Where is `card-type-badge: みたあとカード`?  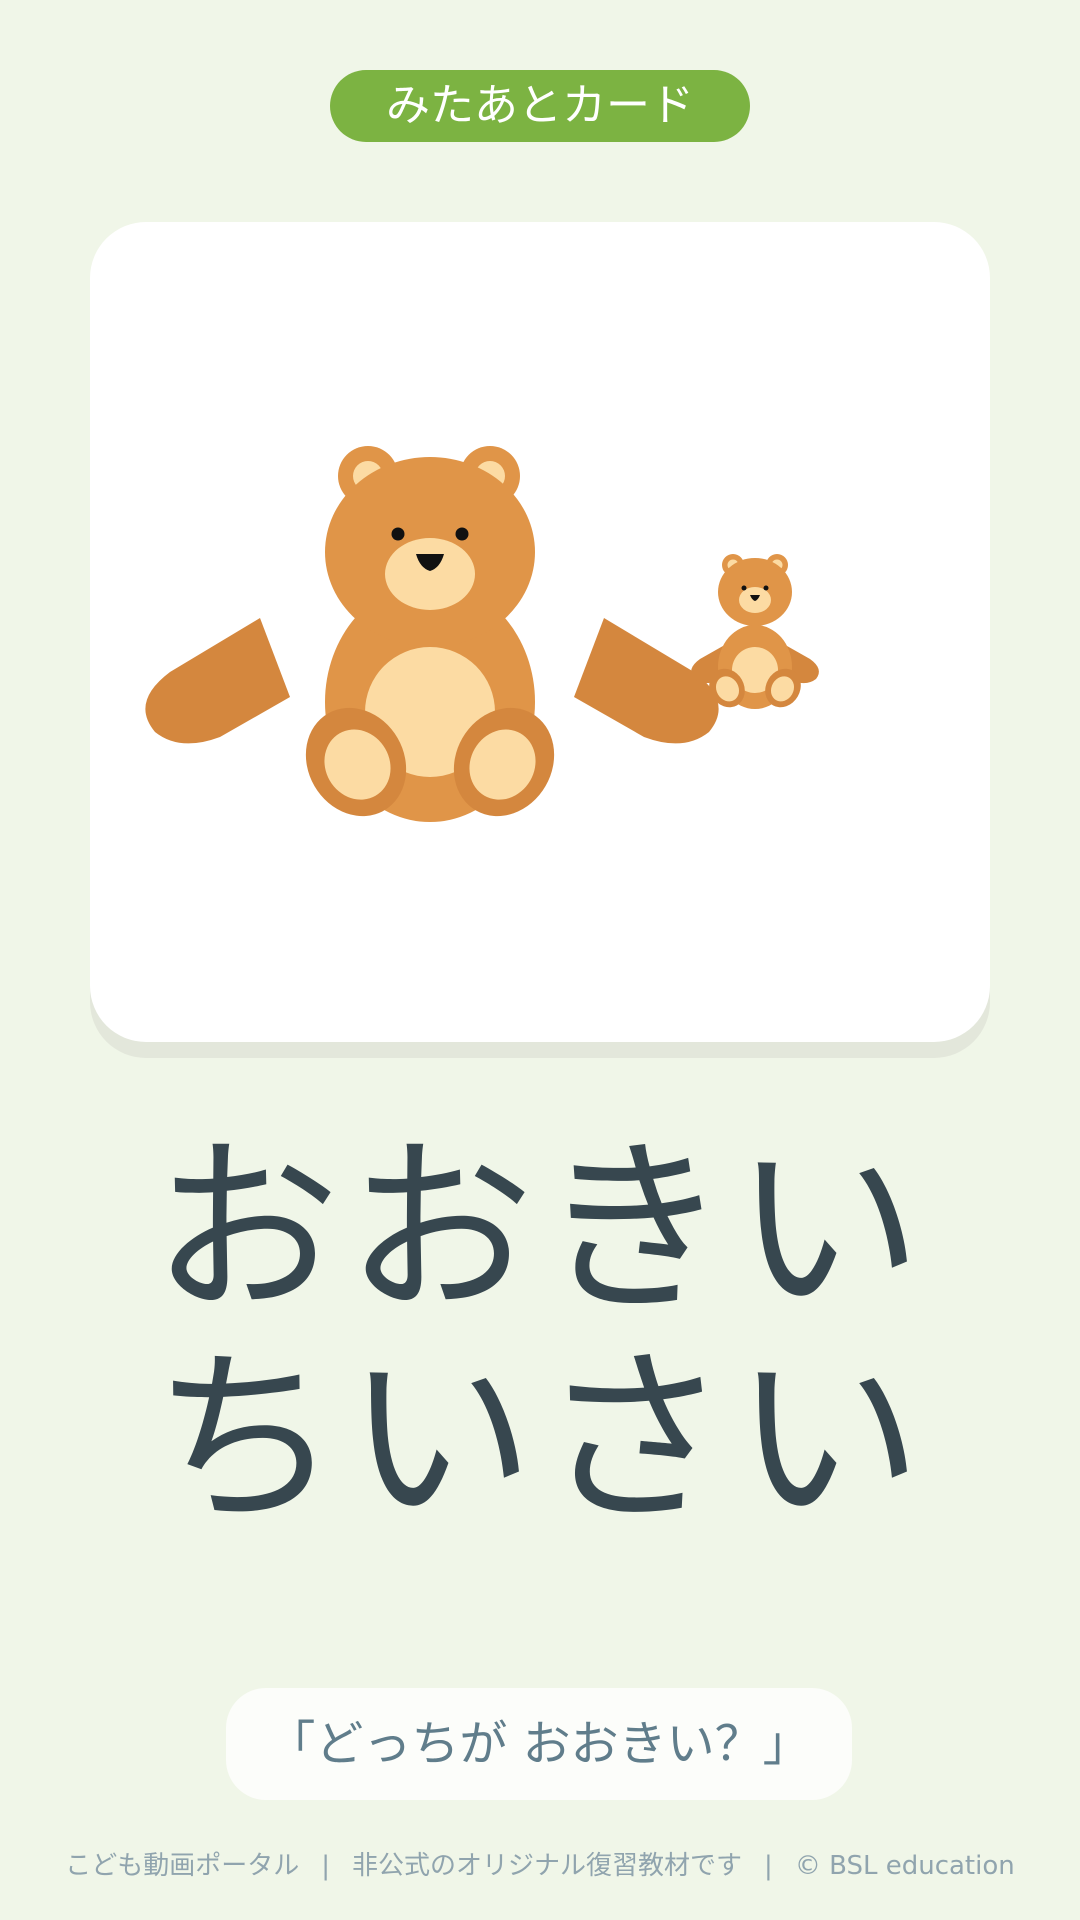
card-type-badge: みたあとカード is located at coordinates (540, 106).